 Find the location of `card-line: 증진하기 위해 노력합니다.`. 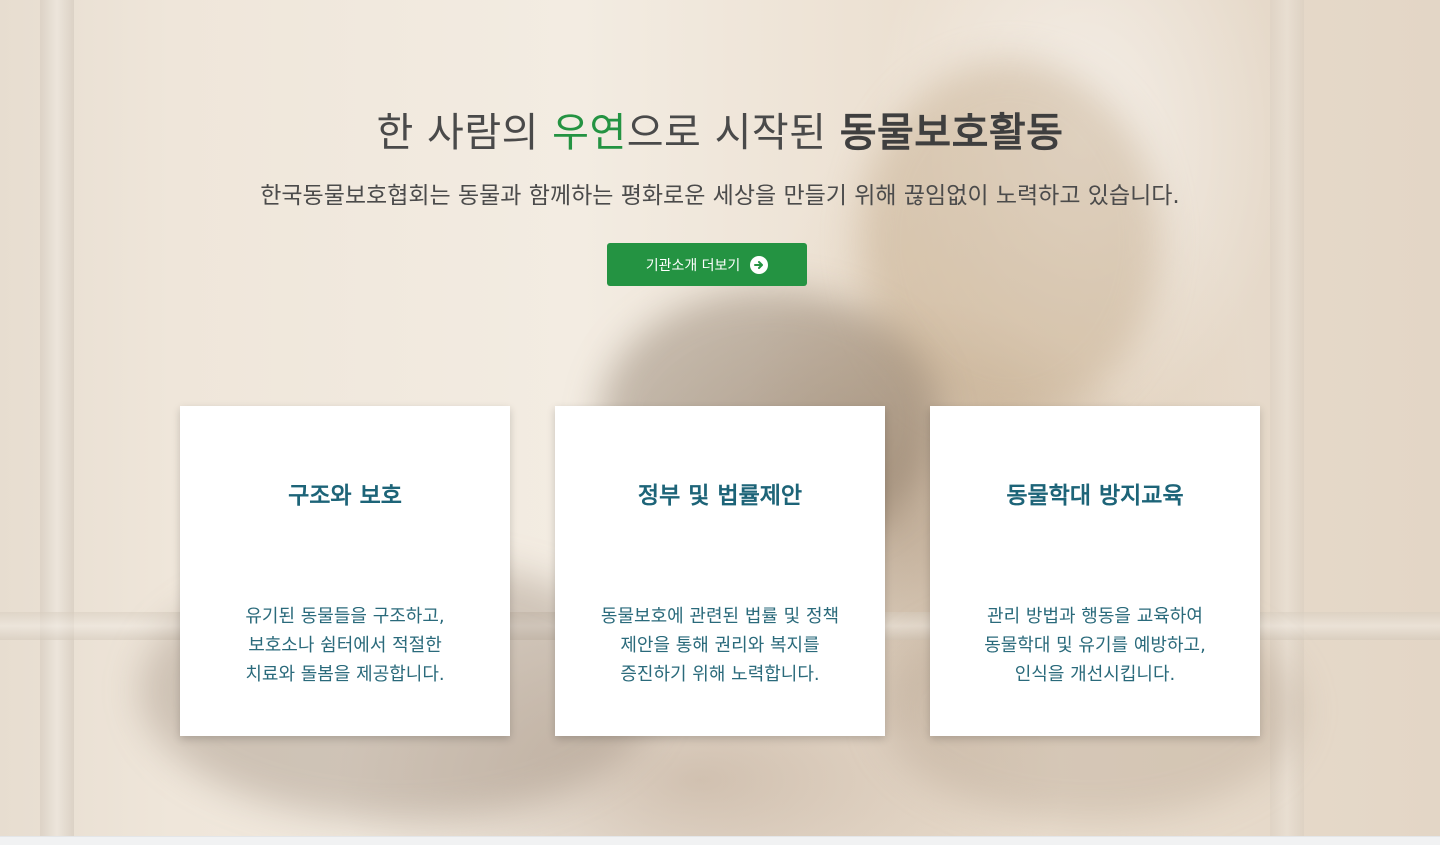

card-line: 증진하기 위해 노력합니다. is located at coordinates (720, 674).